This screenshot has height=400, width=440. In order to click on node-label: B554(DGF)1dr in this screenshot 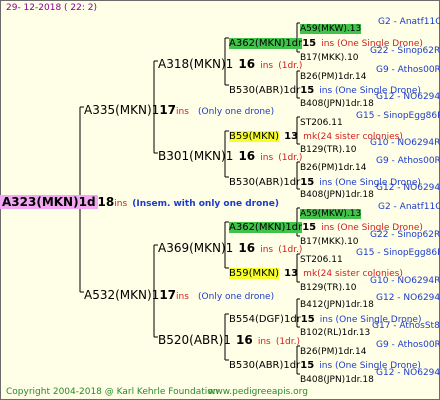, I will do `click(265, 319)`.